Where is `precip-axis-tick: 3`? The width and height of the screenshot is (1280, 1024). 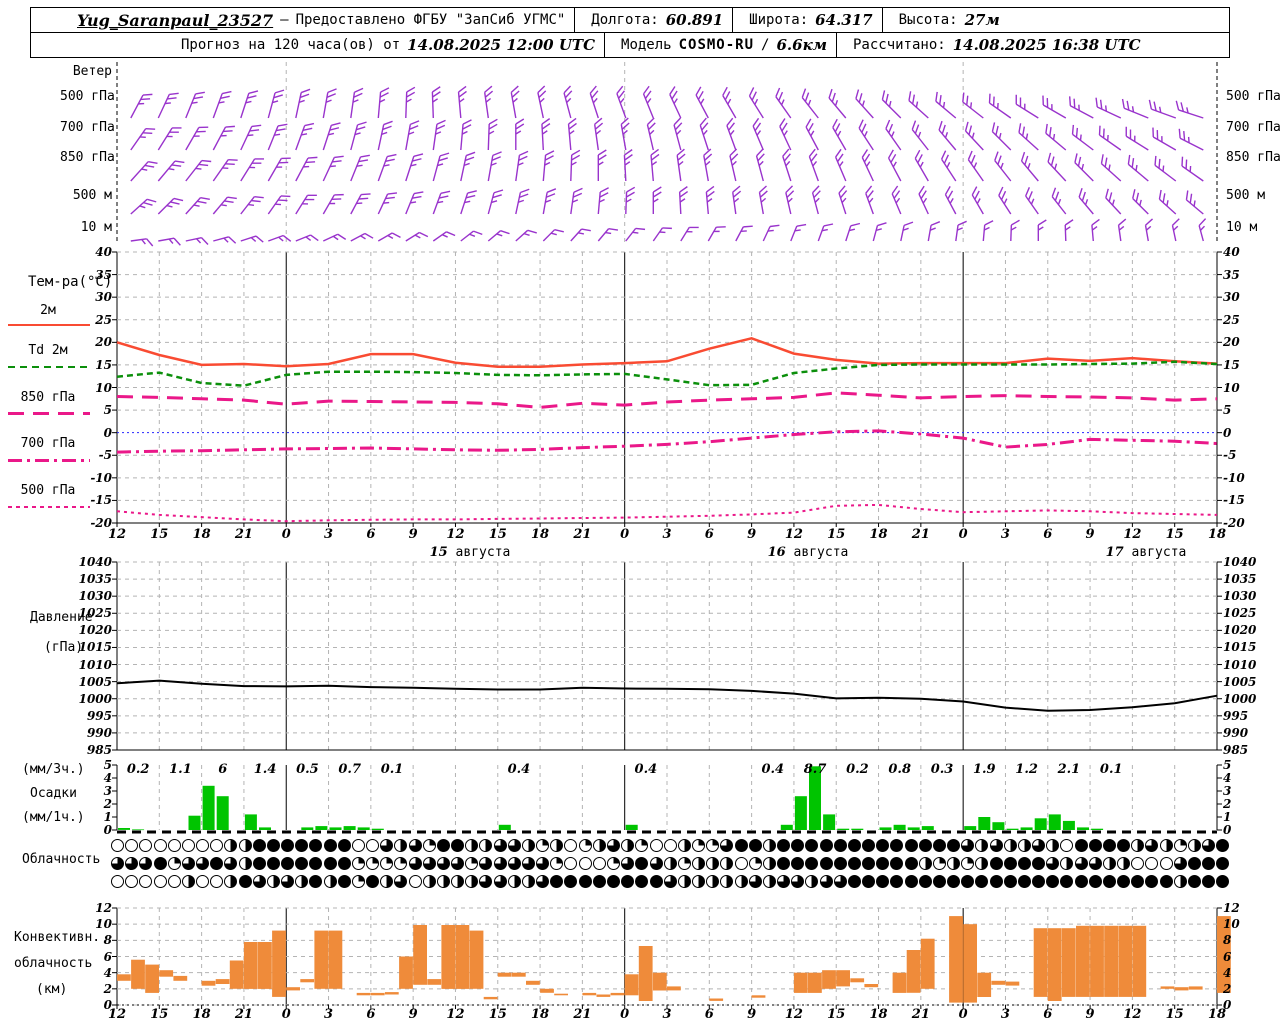
precip-axis-tick: 3 is located at coordinates (107, 791).